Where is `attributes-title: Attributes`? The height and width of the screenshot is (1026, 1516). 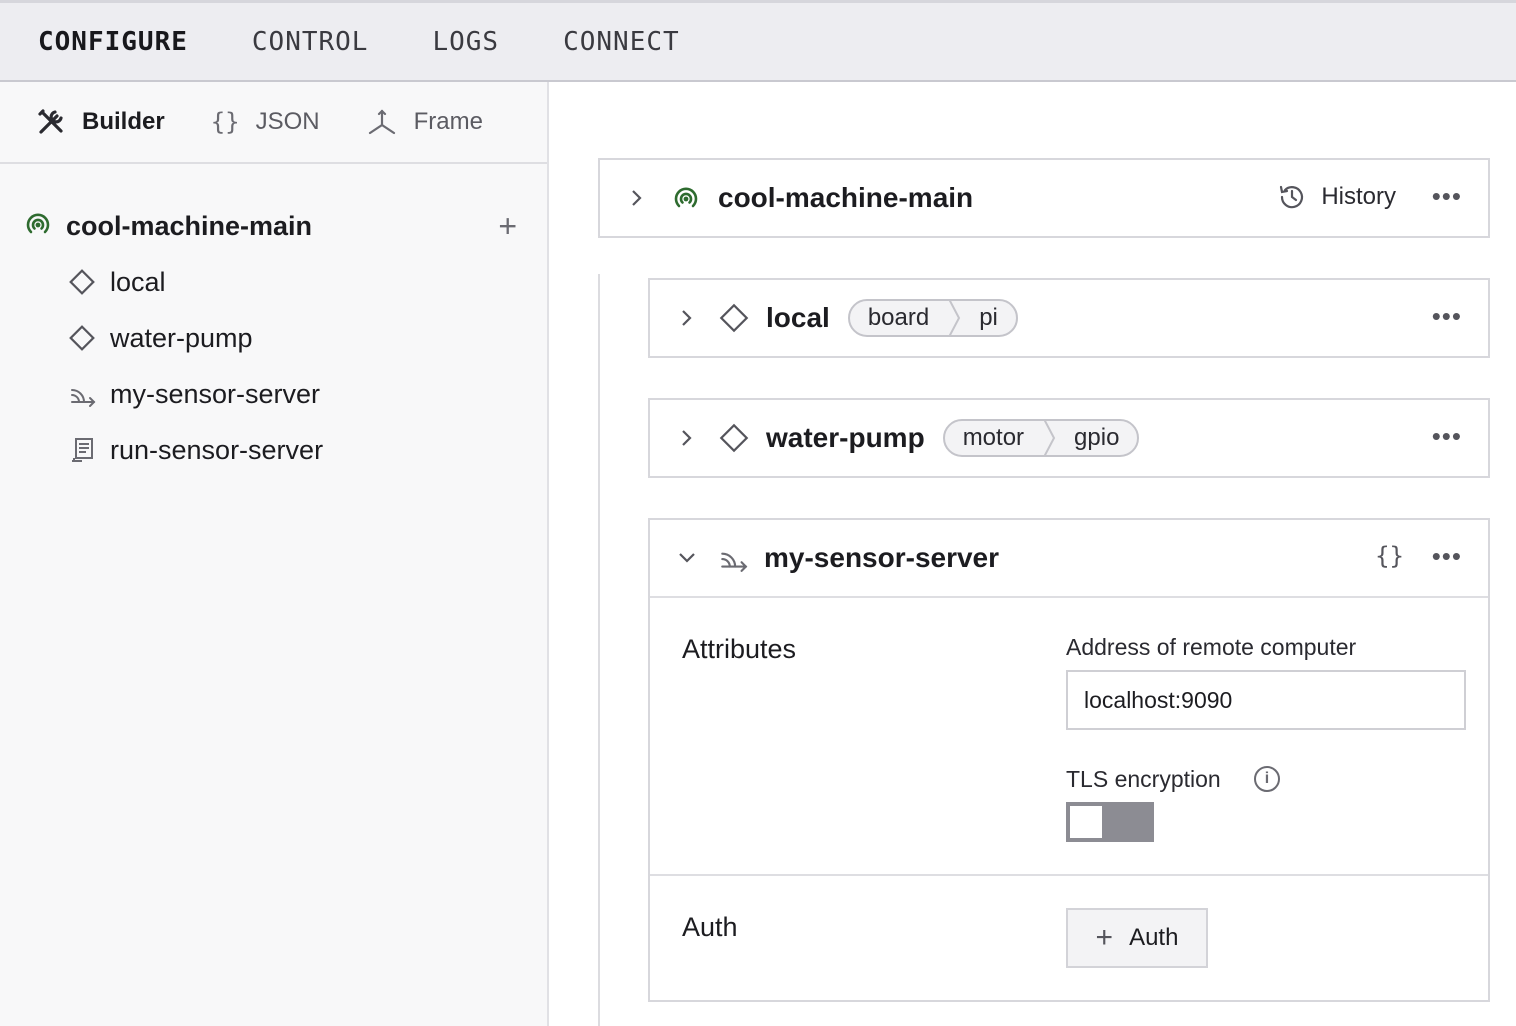 attributes-title: Attributes is located at coordinates (739, 649).